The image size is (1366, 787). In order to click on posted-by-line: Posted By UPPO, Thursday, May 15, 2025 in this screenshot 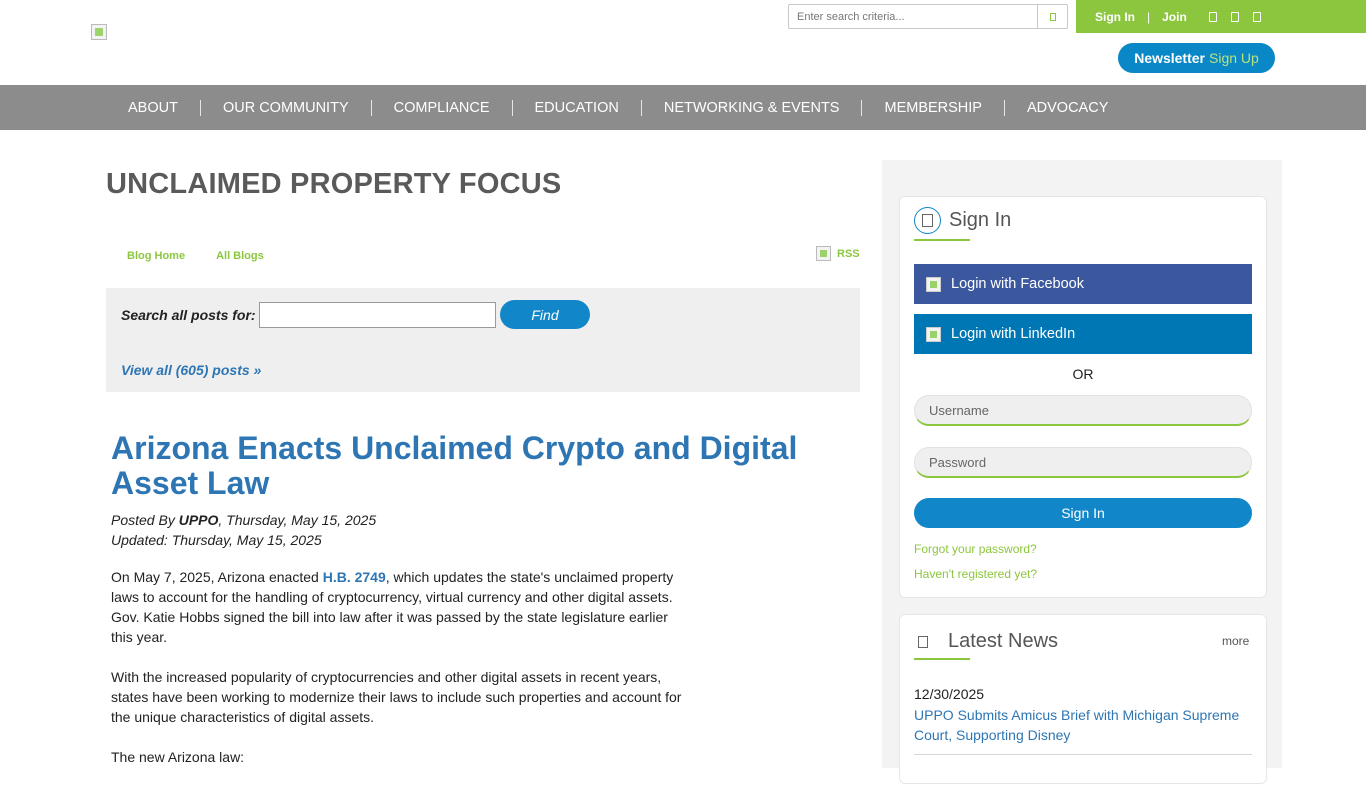, I will do `click(243, 520)`.